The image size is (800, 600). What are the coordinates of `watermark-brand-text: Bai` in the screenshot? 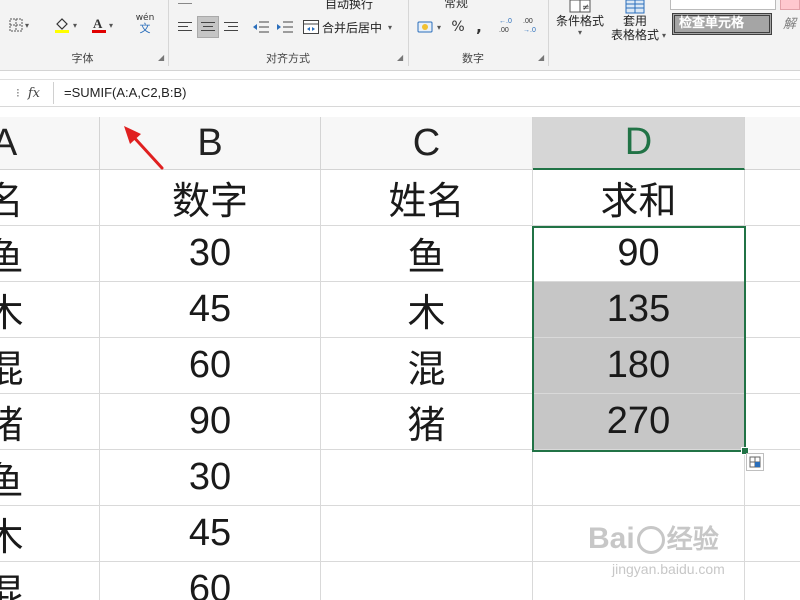 It's located at (611, 538).